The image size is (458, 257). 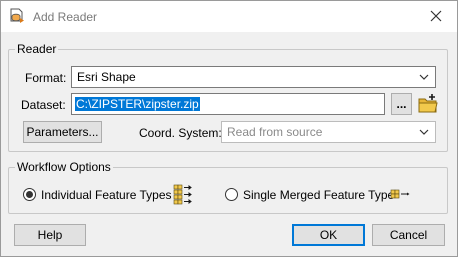 I want to click on title-bar: Add Reader, so click(x=229, y=16).